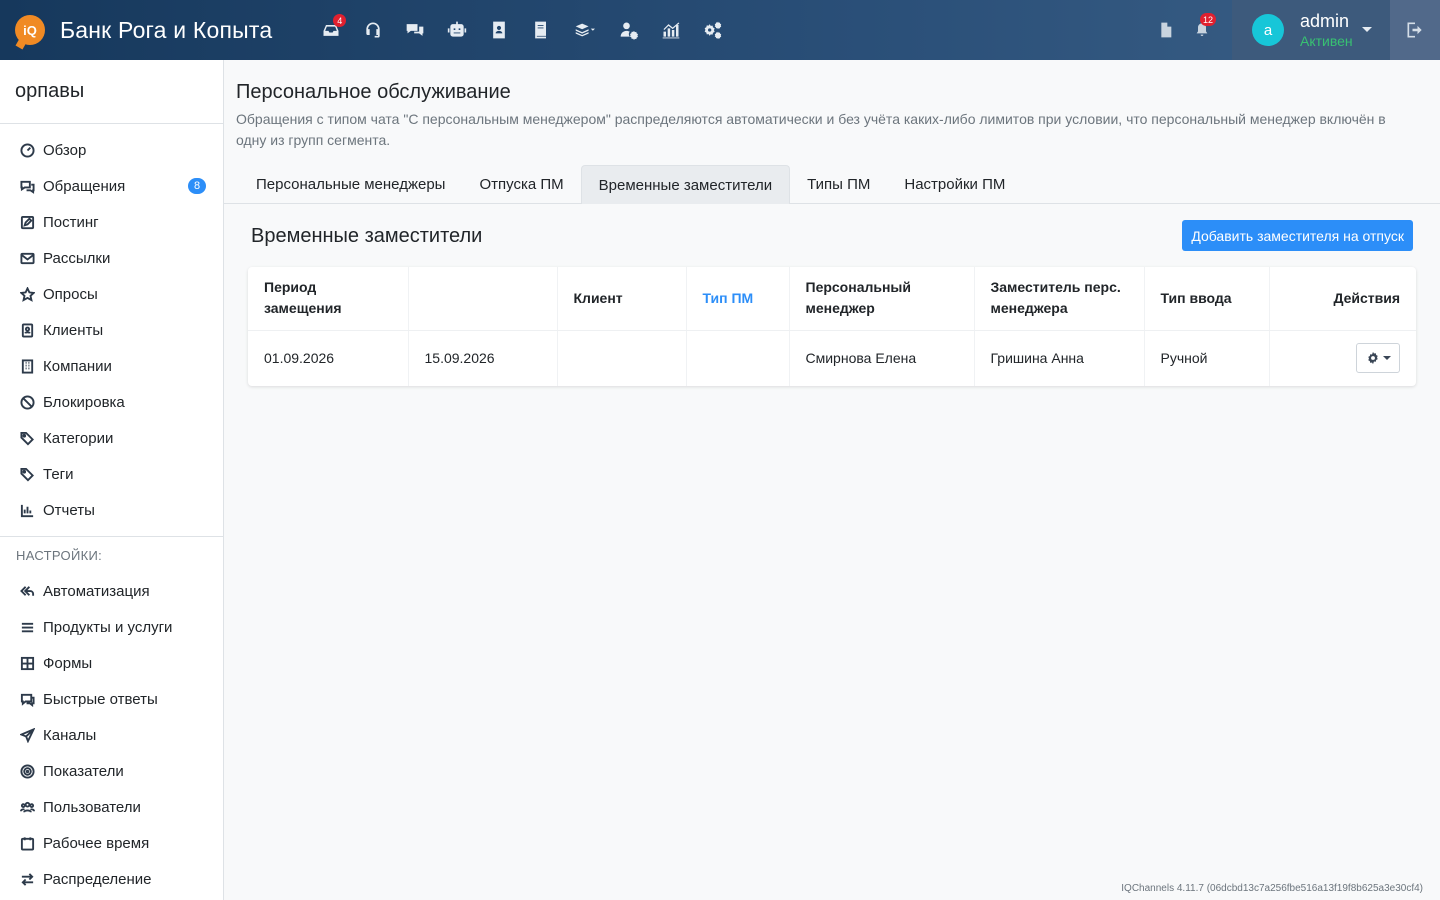  Describe the element at coordinates (27, 366) in the screenshot. I see `building-icon` at that location.